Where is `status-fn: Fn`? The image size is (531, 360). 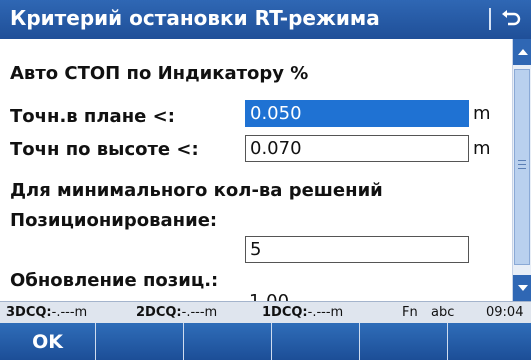 status-fn: Fn is located at coordinates (410, 312).